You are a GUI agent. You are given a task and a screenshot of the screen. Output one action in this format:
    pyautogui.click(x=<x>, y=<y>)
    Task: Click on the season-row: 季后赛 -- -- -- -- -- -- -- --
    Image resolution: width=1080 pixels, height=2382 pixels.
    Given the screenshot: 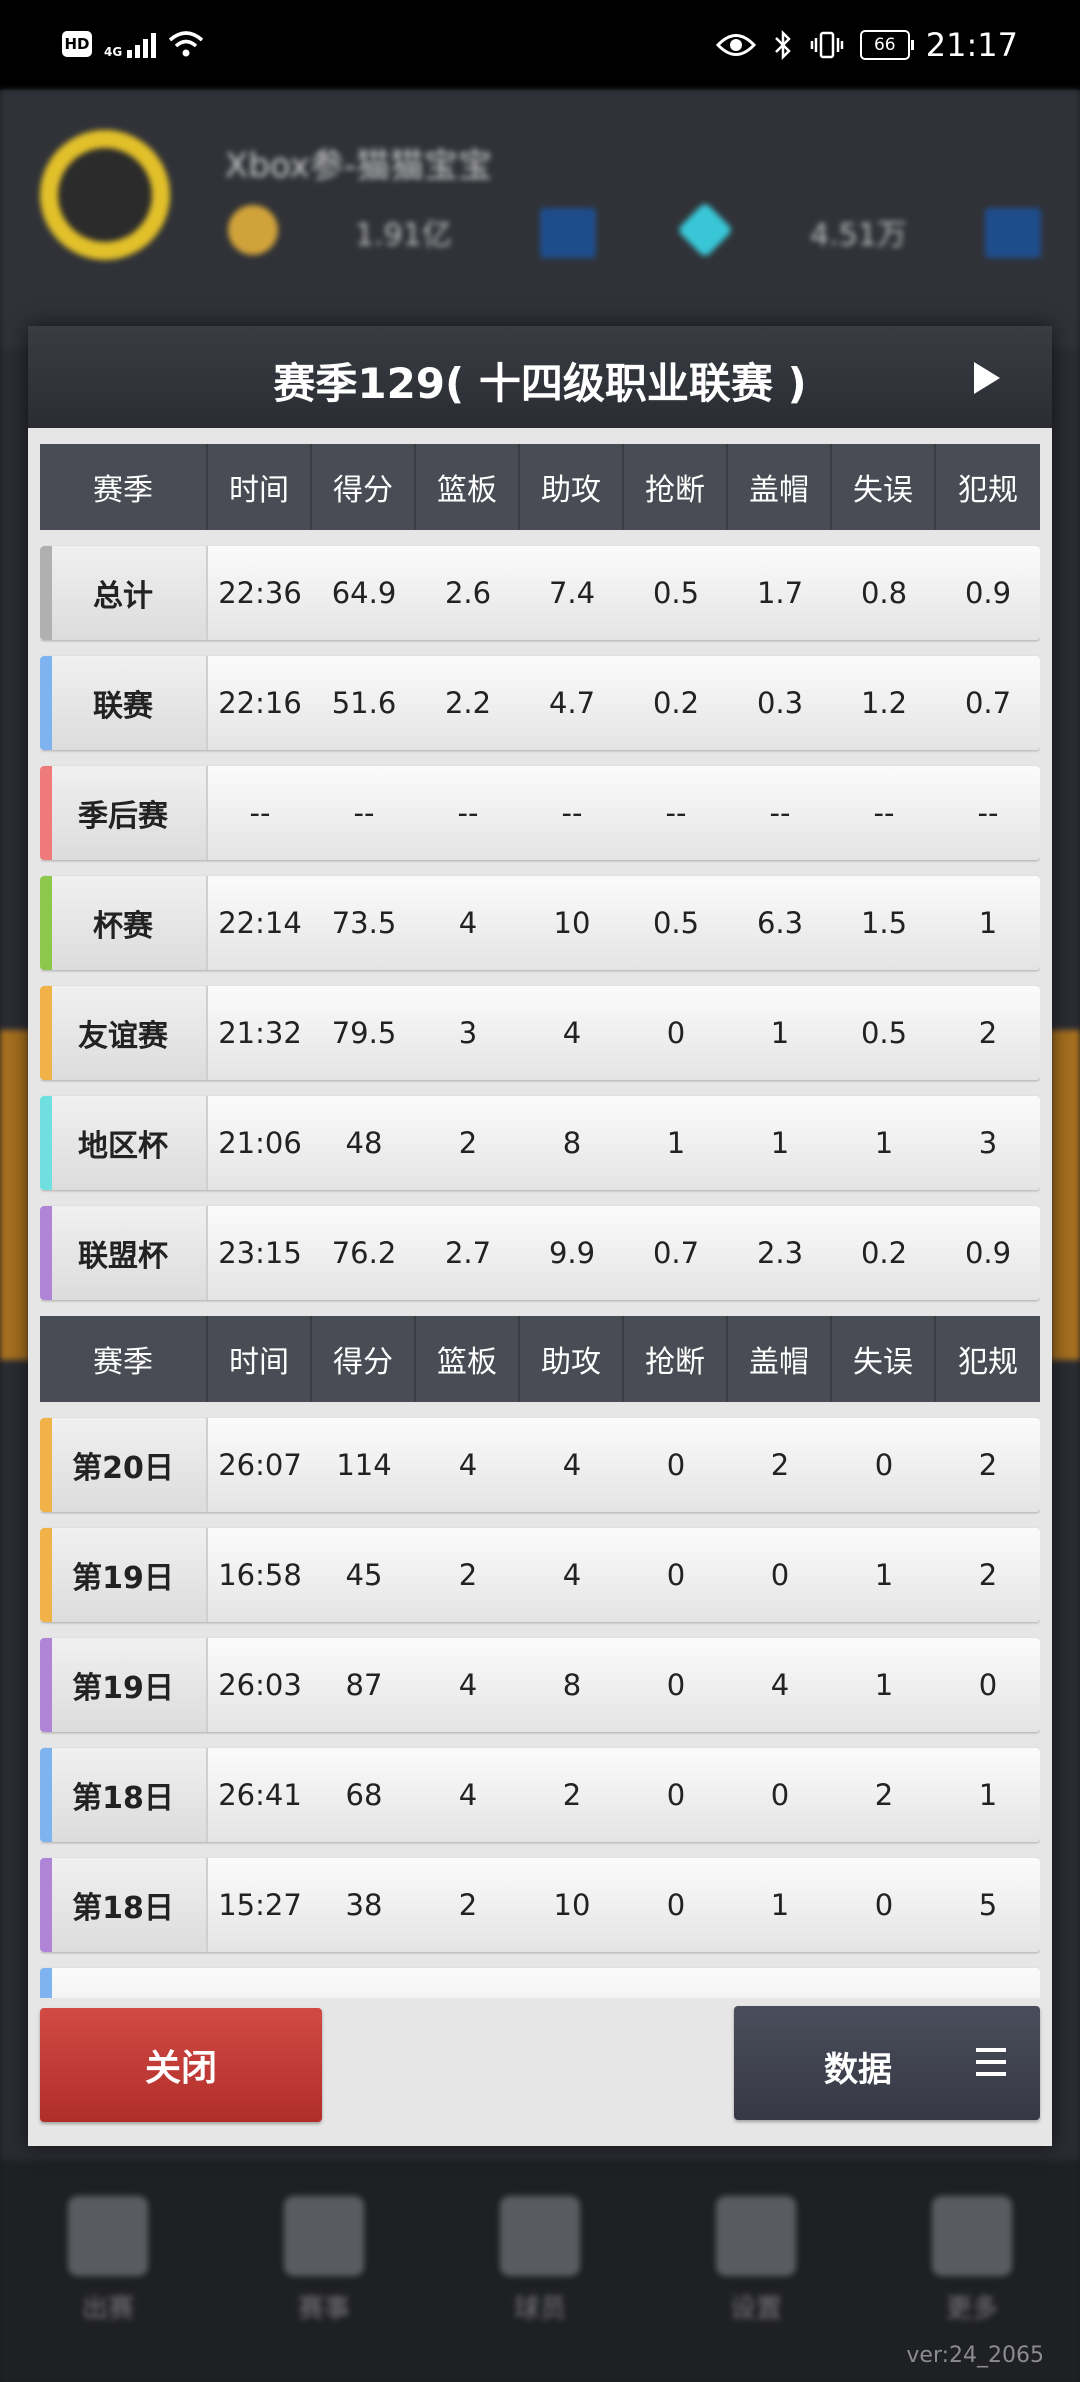 What is the action you would take?
    pyautogui.click(x=540, y=813)
    